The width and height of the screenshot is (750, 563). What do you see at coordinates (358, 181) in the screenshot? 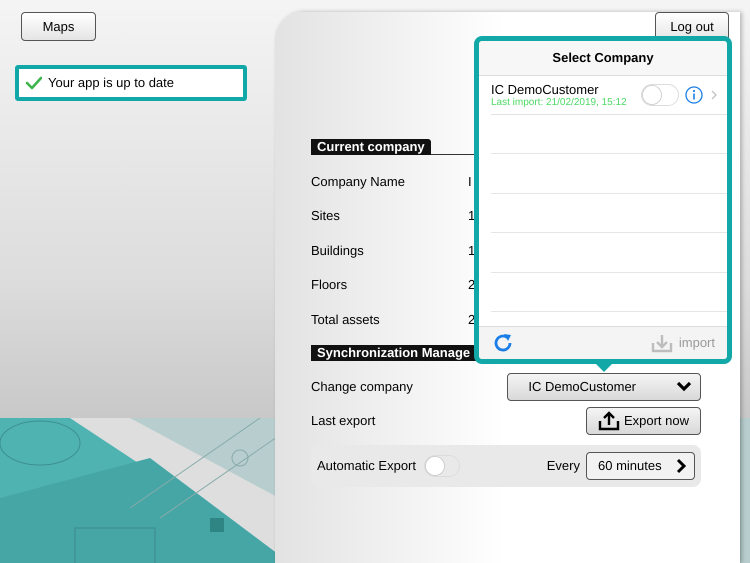
I see `field-label: Company Name` at bounding box center [358, 181].